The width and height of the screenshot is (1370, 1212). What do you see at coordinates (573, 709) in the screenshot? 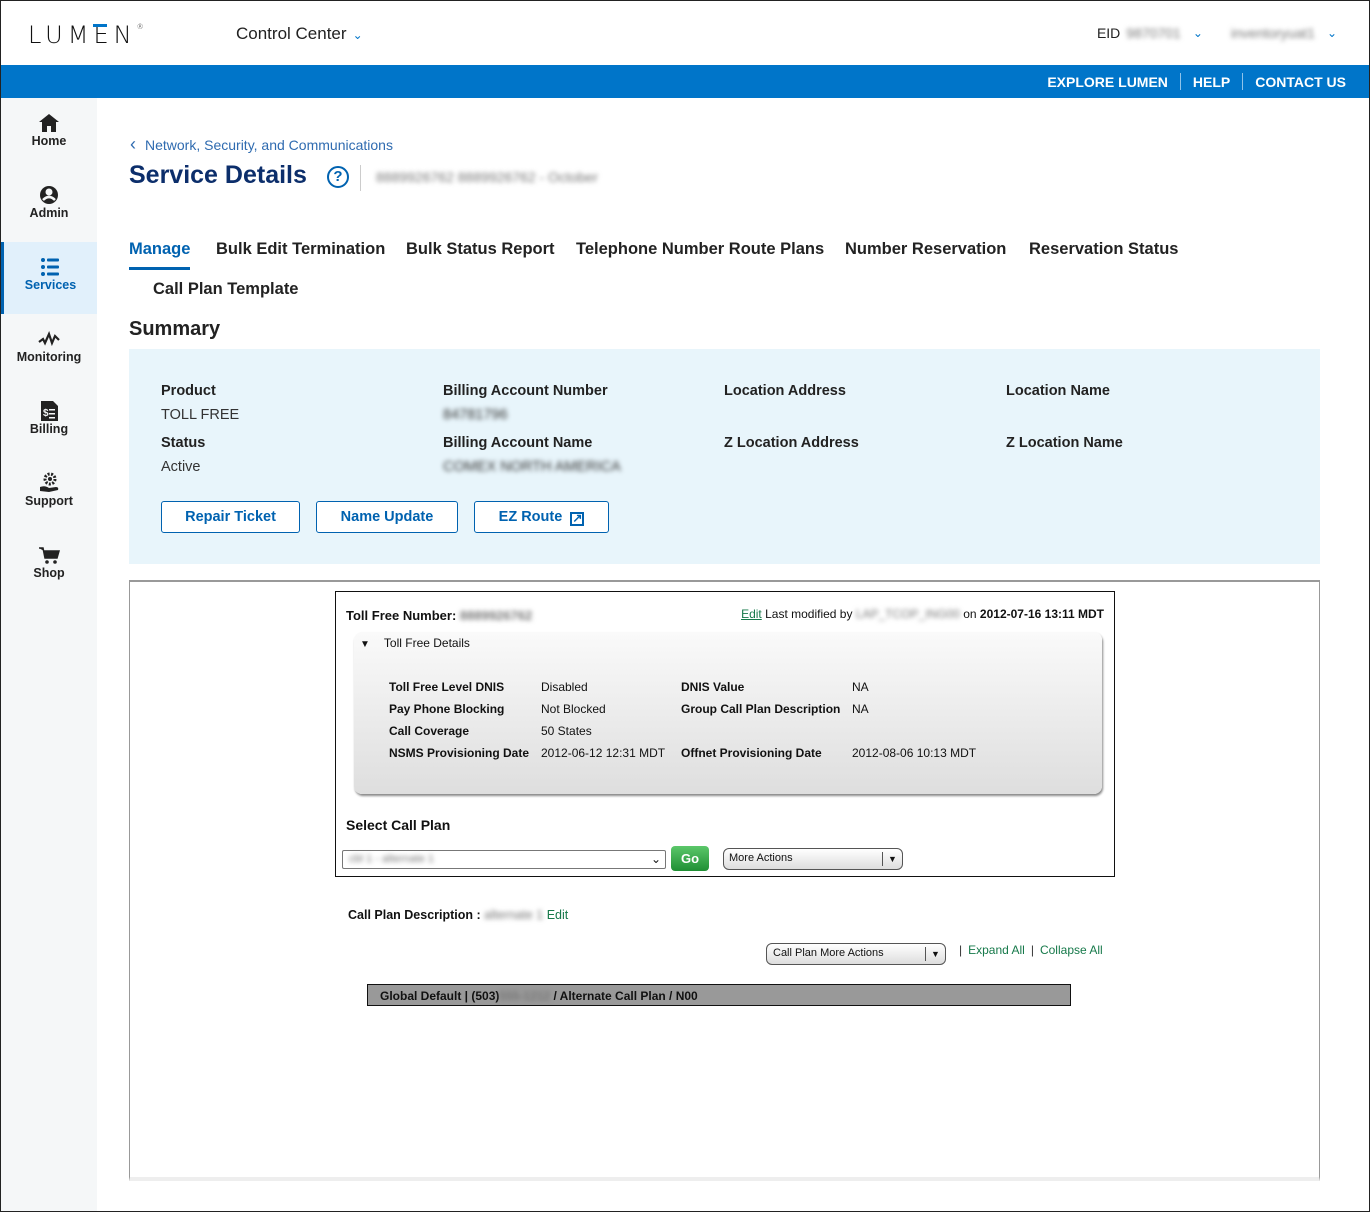
I see `detail-value: Not Blocked` at bounding box center [573, 709].